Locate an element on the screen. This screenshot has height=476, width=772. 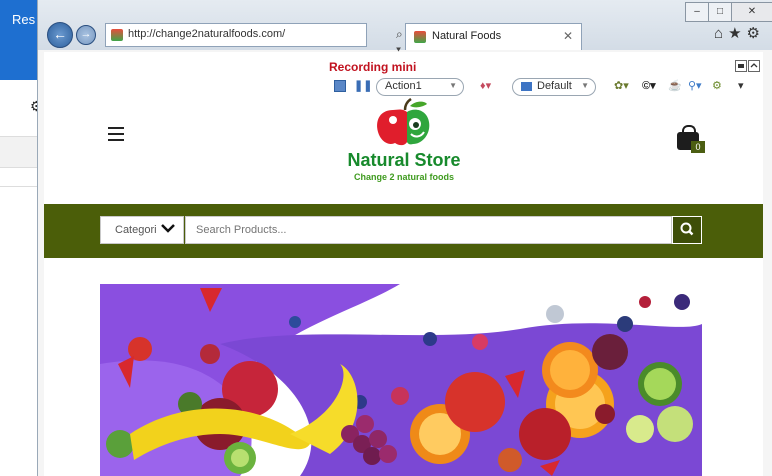
address-url: http://change2naturalfoods.com/ is located at coordinates (206, 34).